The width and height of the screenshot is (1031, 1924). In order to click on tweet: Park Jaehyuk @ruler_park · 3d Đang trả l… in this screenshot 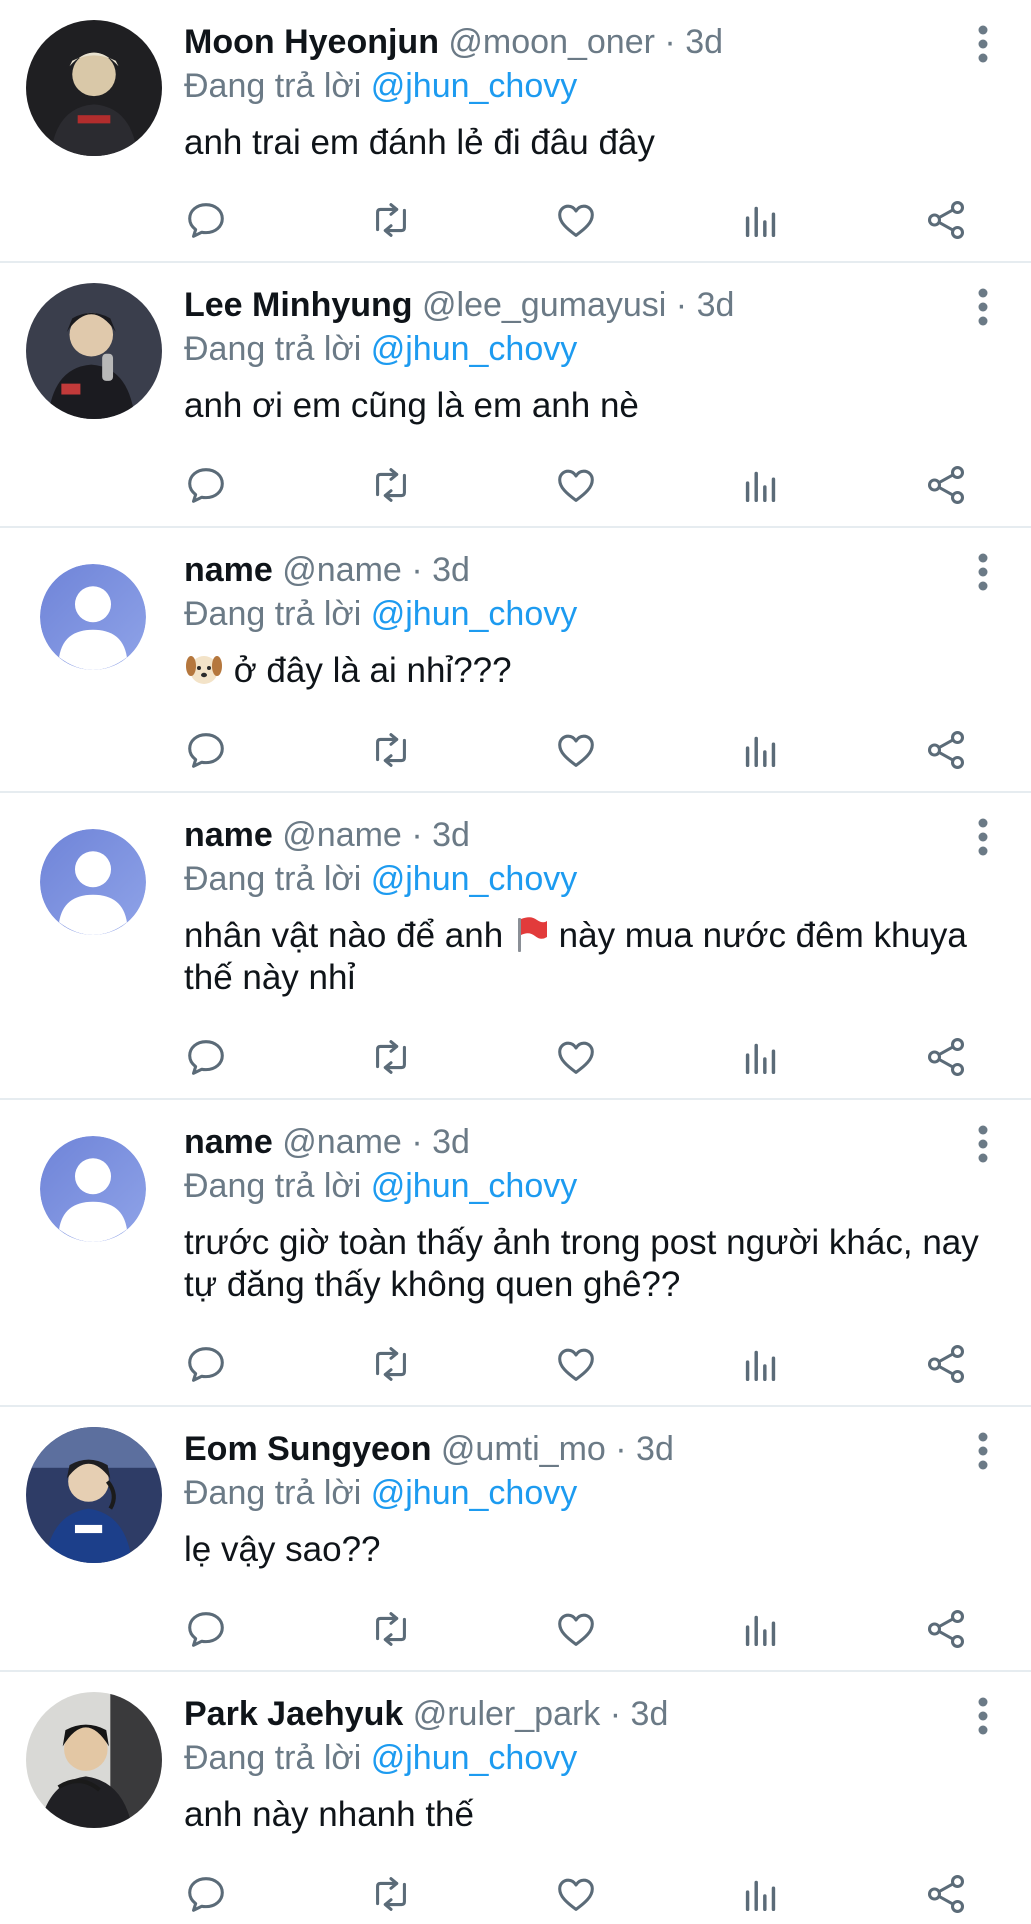, I will do `click(515, 1796)`.